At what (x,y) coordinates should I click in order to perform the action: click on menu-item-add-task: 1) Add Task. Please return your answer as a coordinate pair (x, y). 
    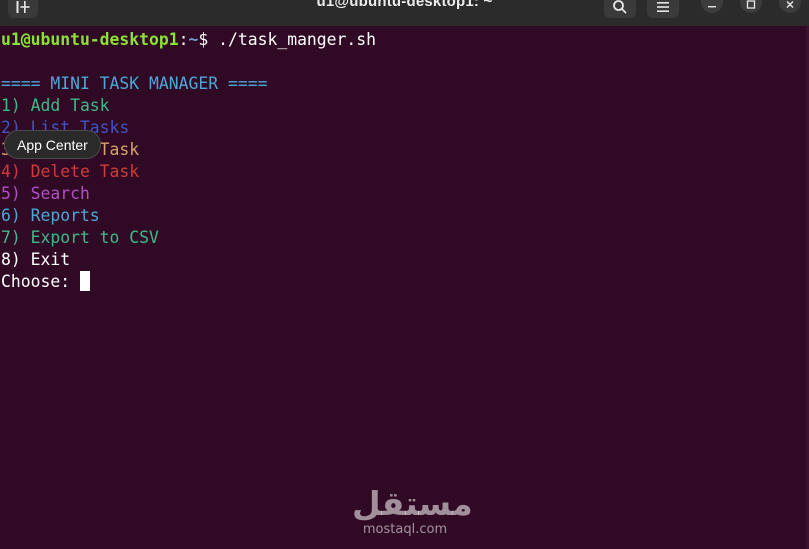
    Looking at the image, I should click on (55, 105).